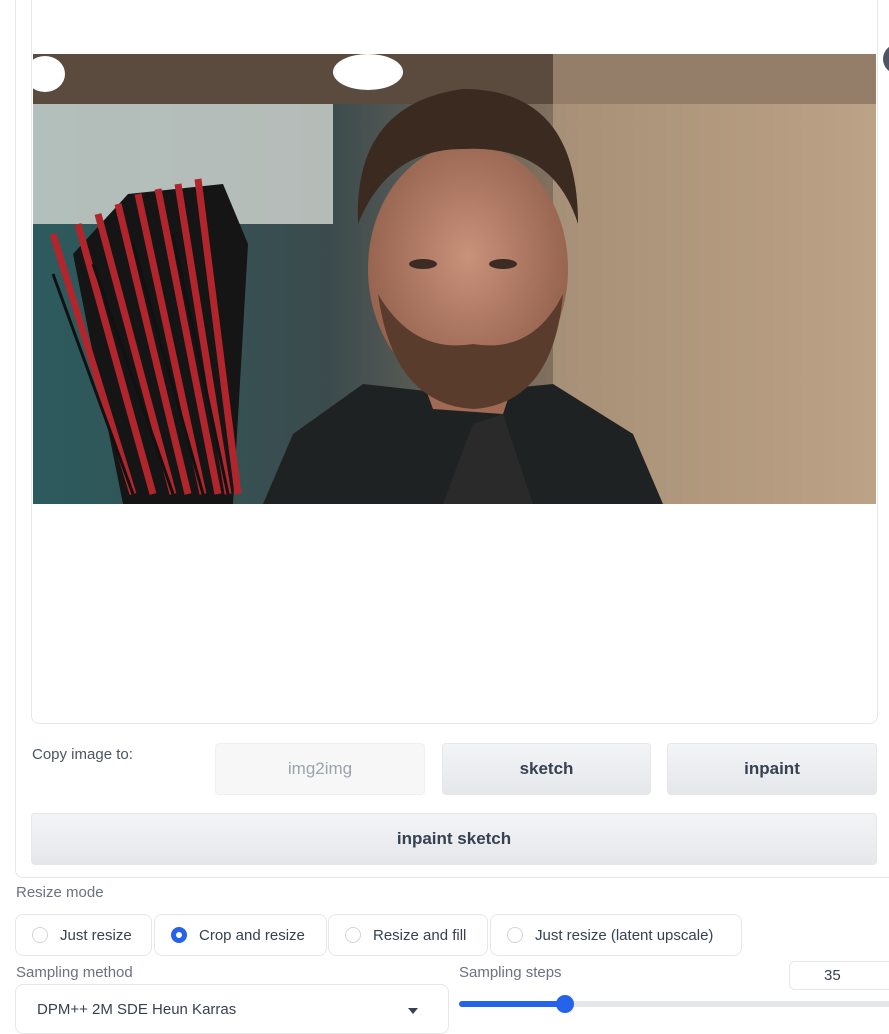 The width and height of the screenshot is (889, 1034). Describe the element at coordinates (772, 769) in the screenshot. I see `inpaint-button: inpaint` at that location.